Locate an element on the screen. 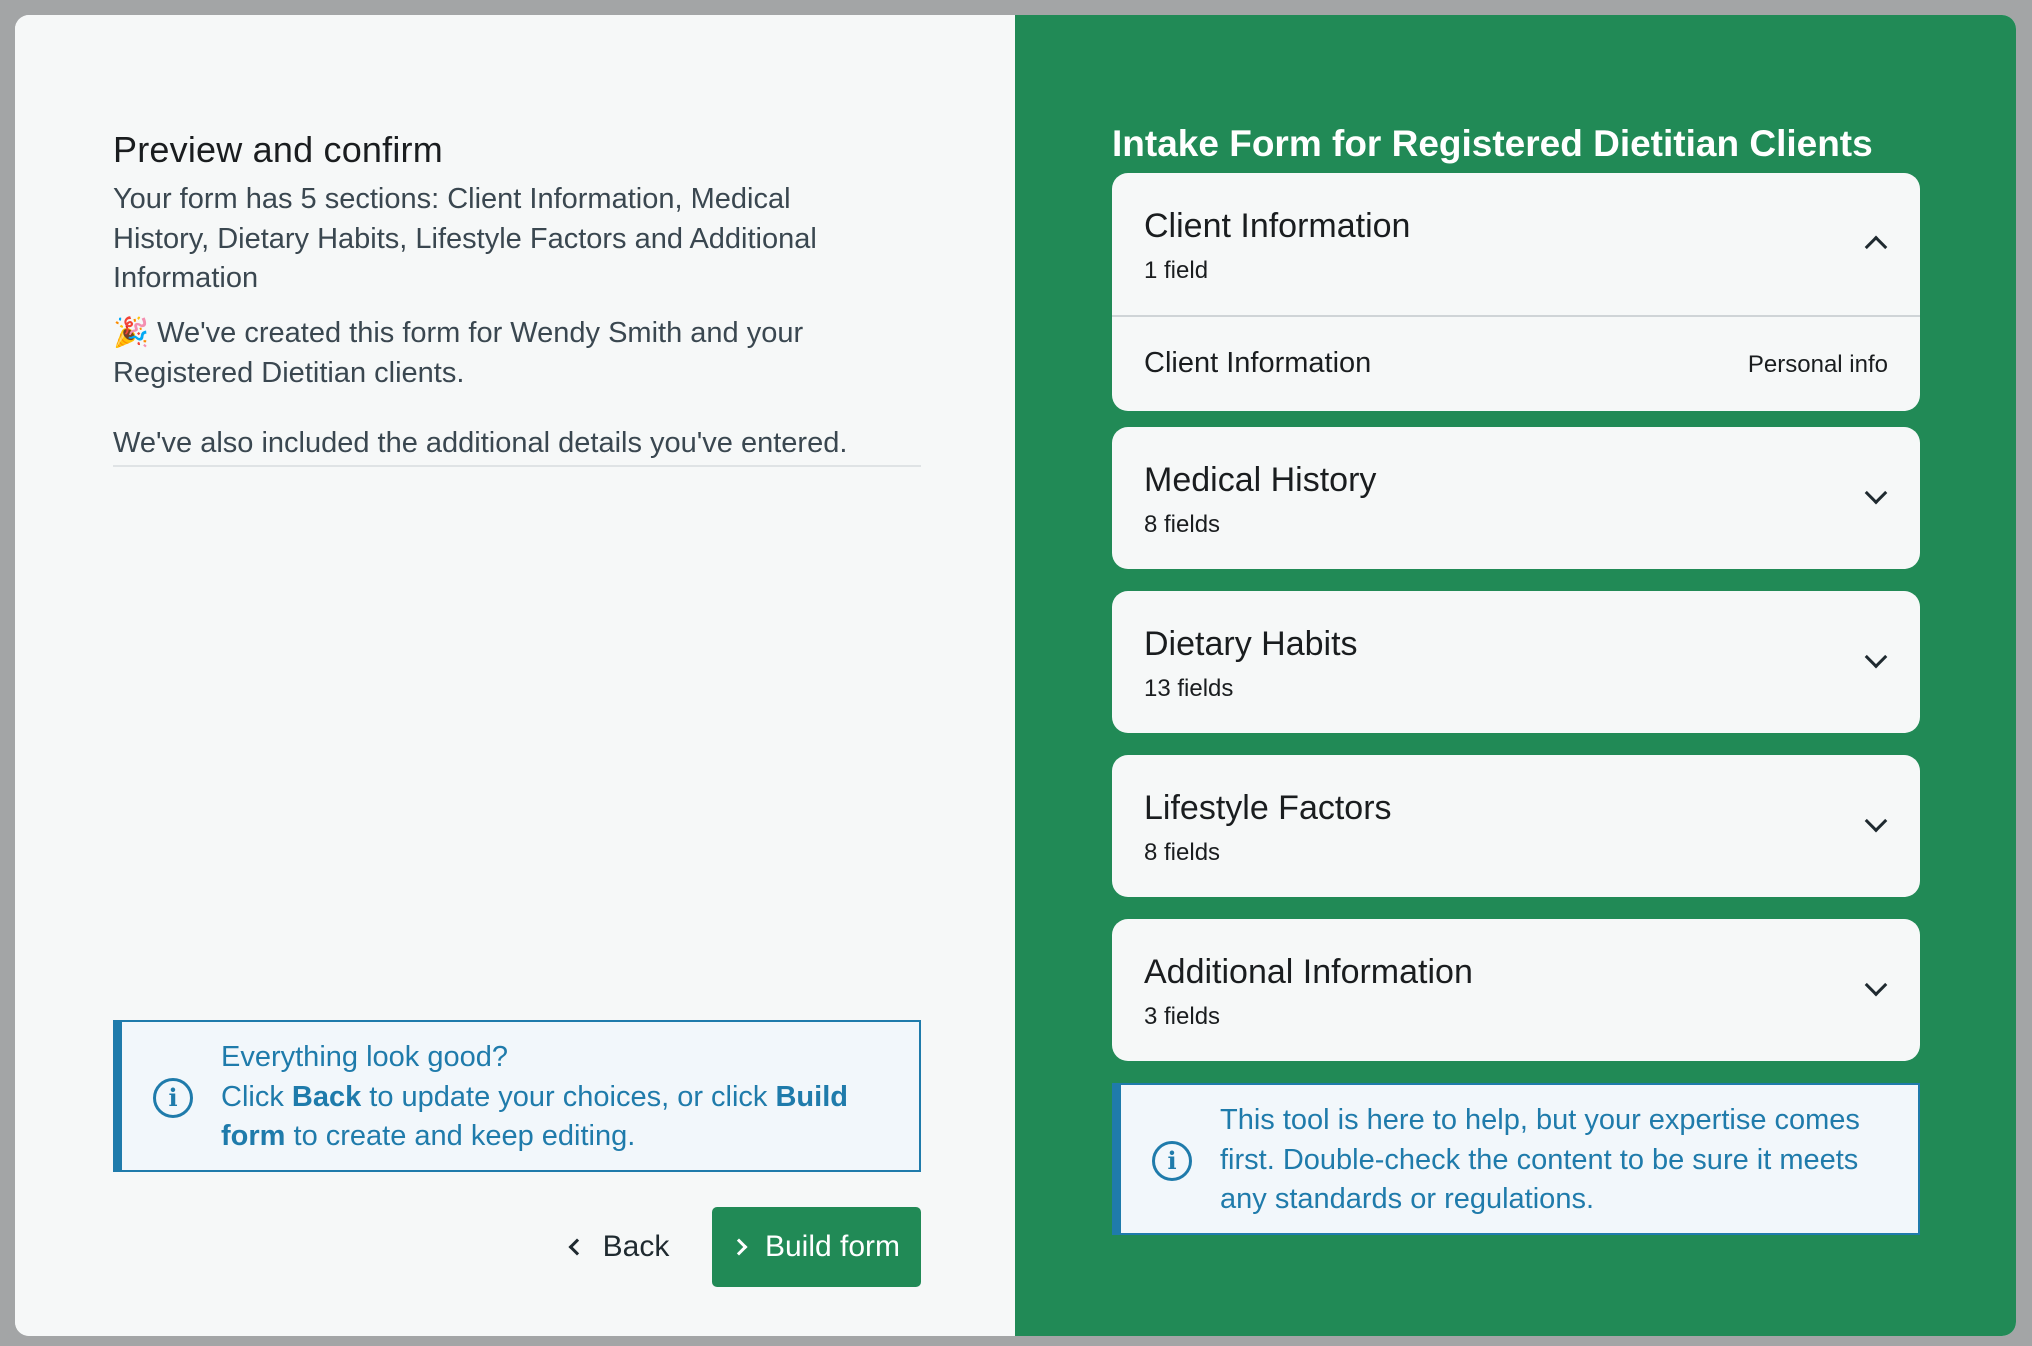 Image resolution: width=2032 pixels, height=1346 pixels. section-field-count: 3 fields is located at coordinates (1182, 1016).